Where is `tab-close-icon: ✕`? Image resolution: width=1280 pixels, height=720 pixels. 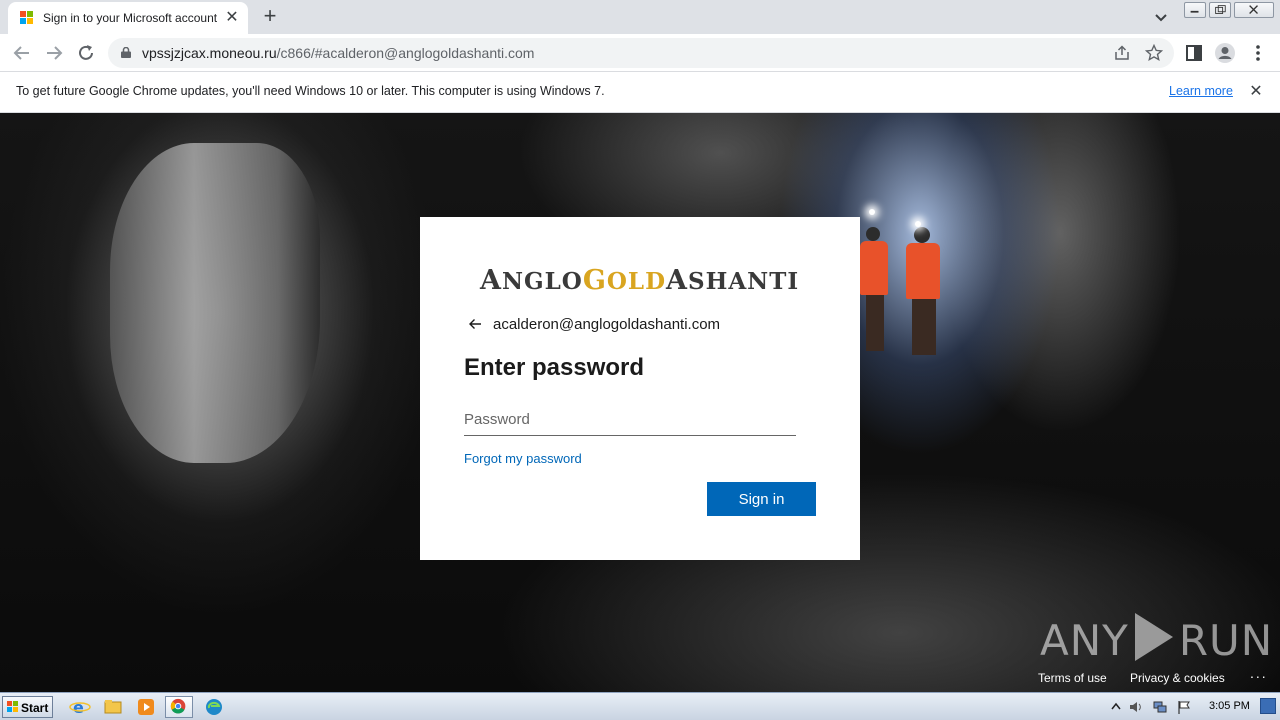 tab-close-icon: ✕ is located at coordinates (232, 18).